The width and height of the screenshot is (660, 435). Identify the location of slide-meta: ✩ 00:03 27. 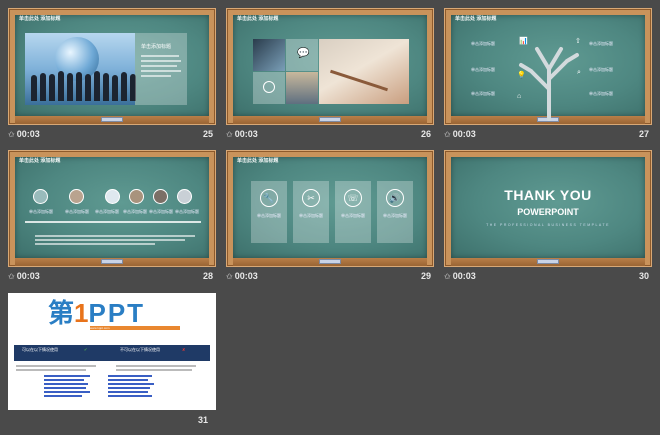
(548, 136).